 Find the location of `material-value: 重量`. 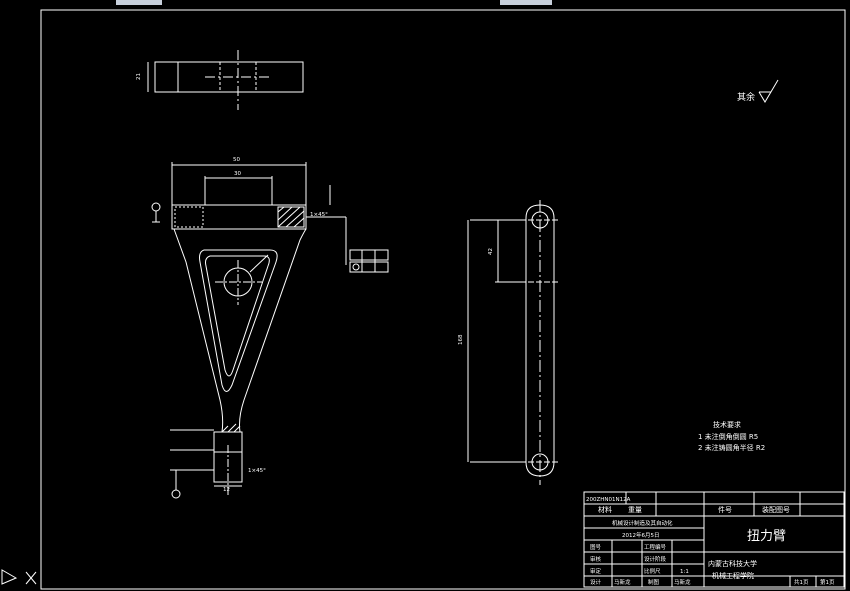

material-value: 重量 is located at coordinates (635, 510).